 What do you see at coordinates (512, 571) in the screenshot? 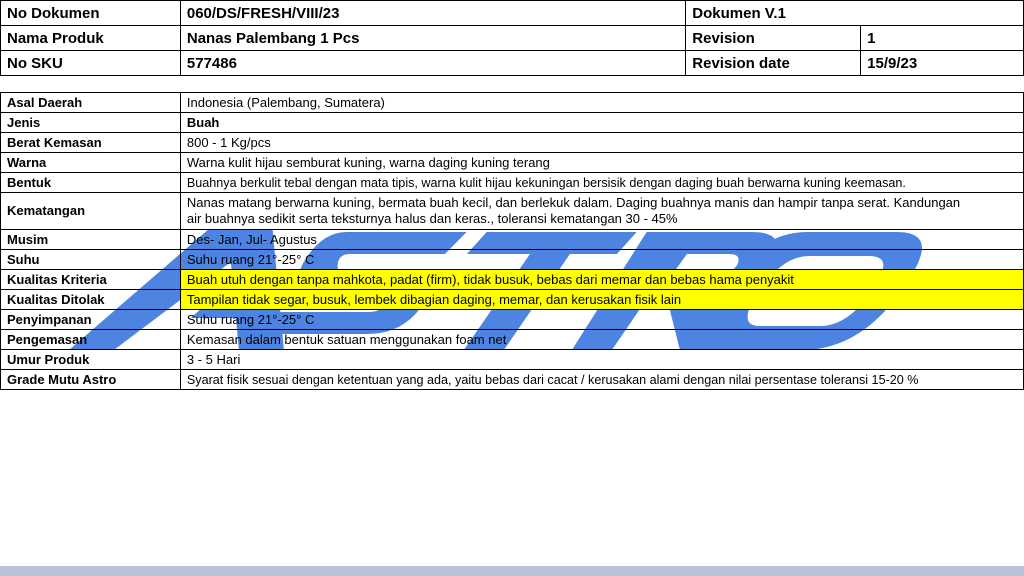
I see `footer-bar` at bounding box center [512, 571].